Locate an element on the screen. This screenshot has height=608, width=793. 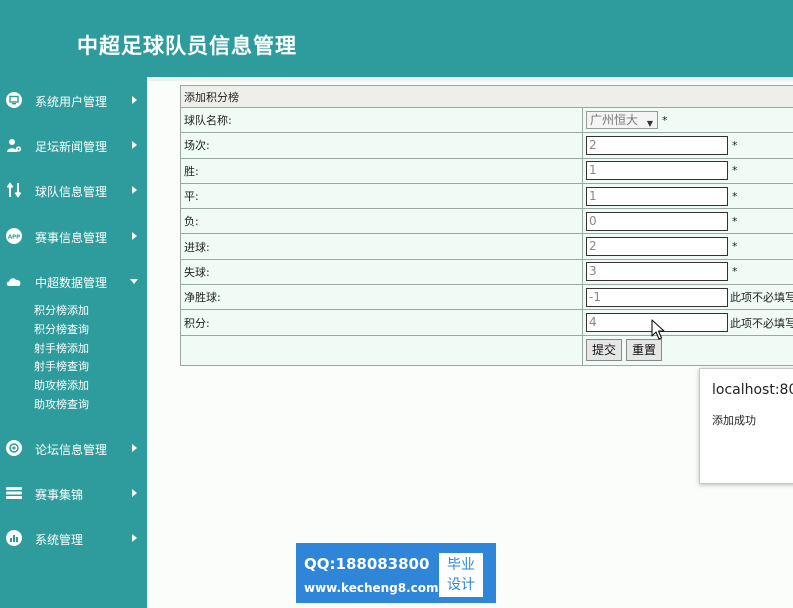
sidebar-item-label: 赛事信息管理 is located at coordinates (71, 238).